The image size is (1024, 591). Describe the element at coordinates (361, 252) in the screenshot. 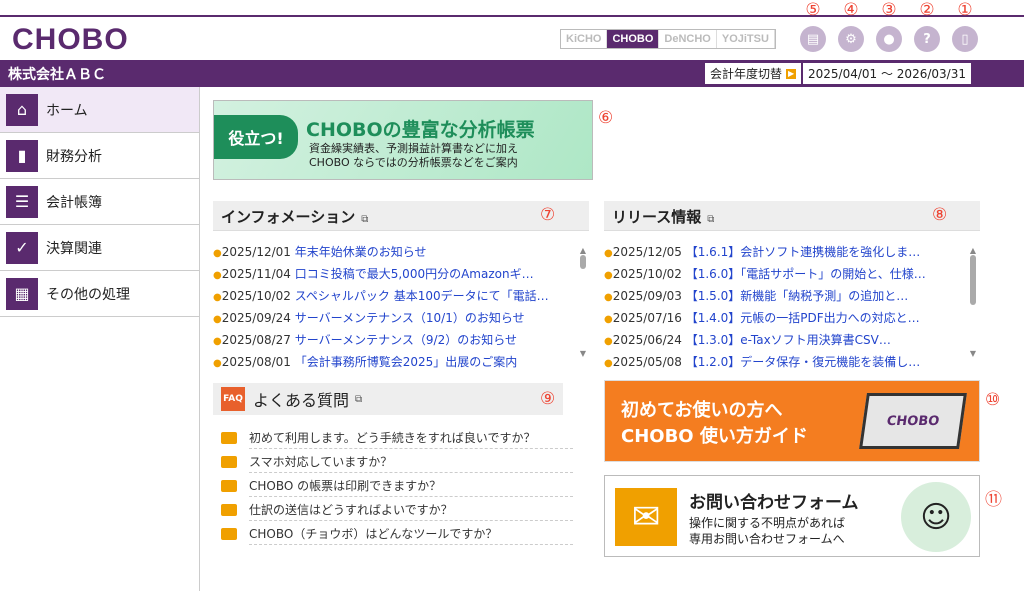

I see `news-title: 年末年始休業のお知らせ` at that location.